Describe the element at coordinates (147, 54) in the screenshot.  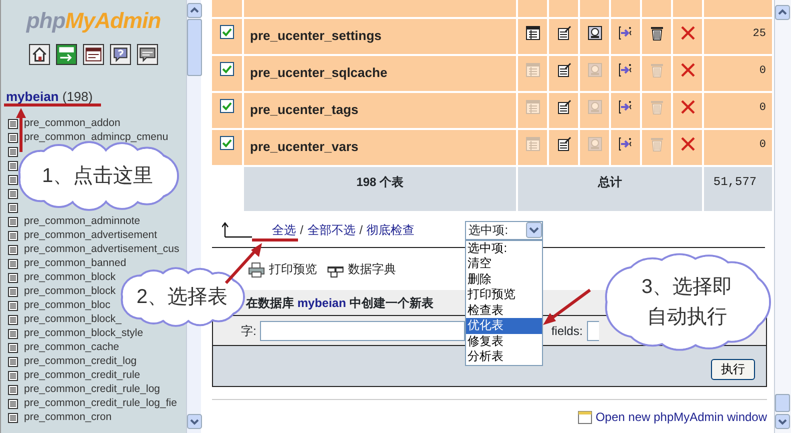
I see `query-window-icon` at that location.